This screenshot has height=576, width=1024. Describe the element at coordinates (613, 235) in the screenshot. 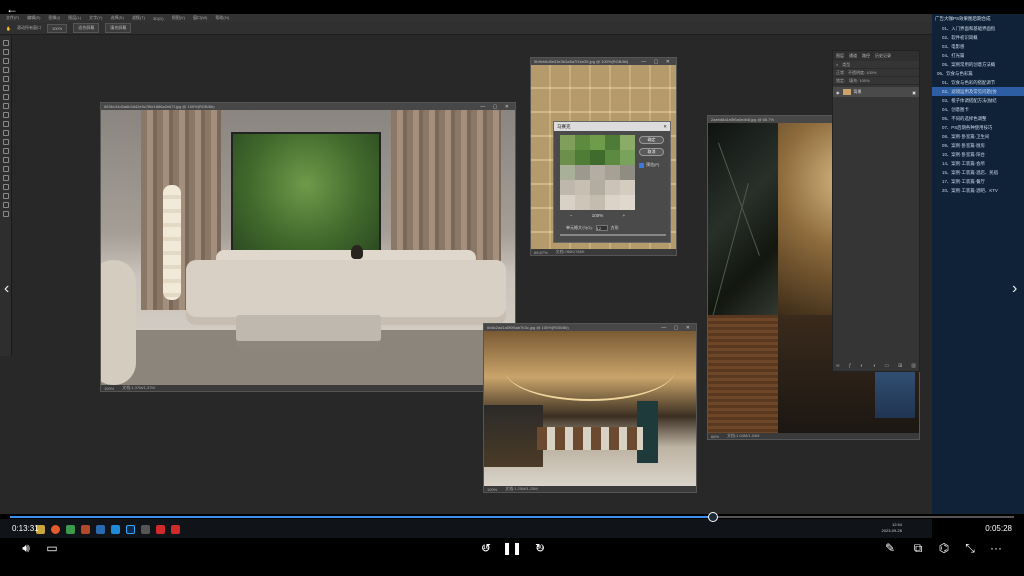

I see `cell-size-slider` at that location.